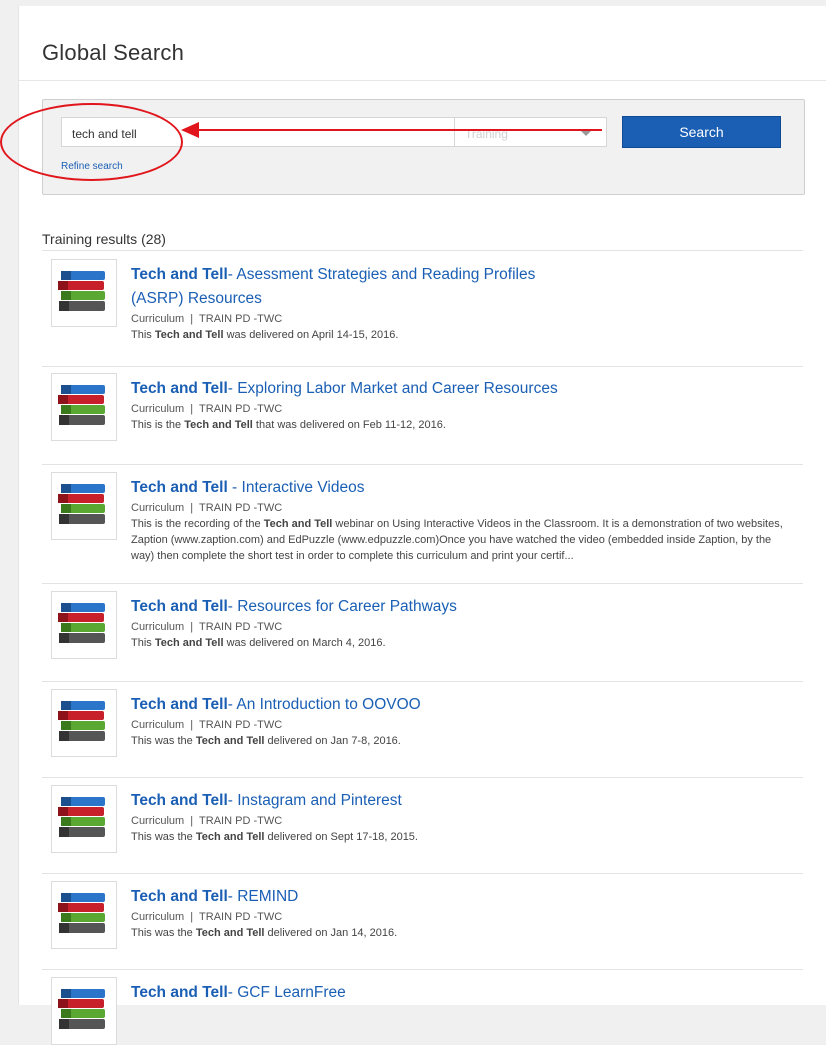 The width and height of the screenshot is (826, 1045). Describe the element at coordinates (113, 52) in the screenshot. I see `page-title: Global Search` at that location.